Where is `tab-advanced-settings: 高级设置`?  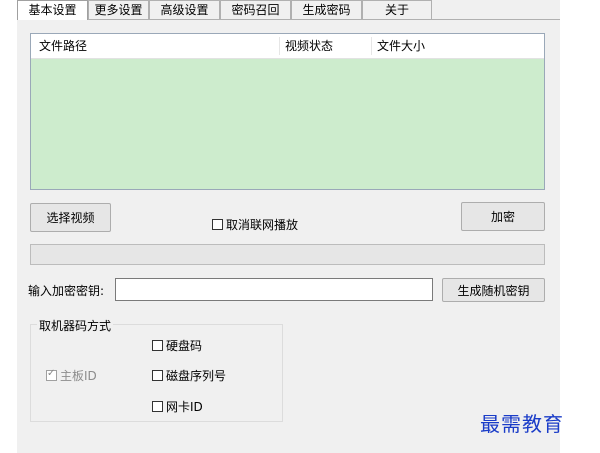 tab-advanced-settings: 高级设置 is located at coordinates (184, 9).